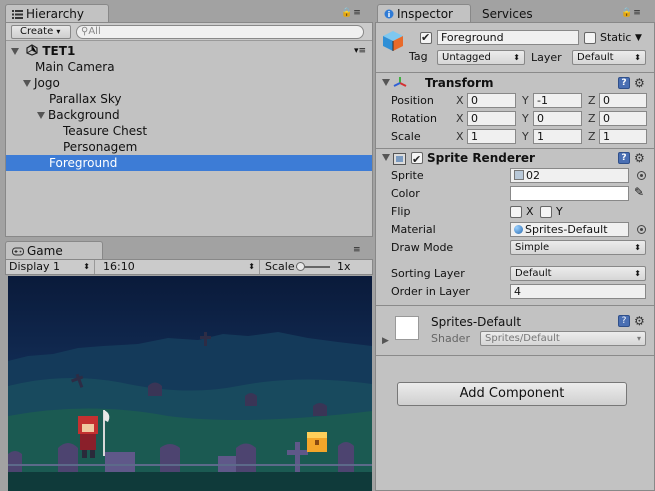 Image resolution: width=655 pixels, height=491 pixels. What do you see at coordinates (32, 50) in the screenshot?
I see `unity-scene-icon` at bounding box center [32, 50].